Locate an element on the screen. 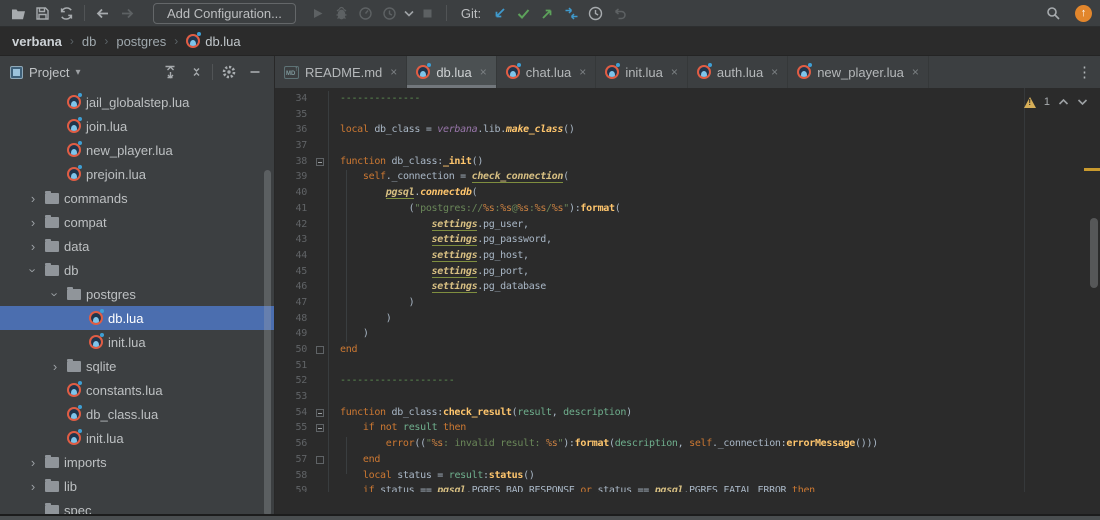 This screenshot has height=520, width=1100. git-history-icon is located at coordinates (595, 13).